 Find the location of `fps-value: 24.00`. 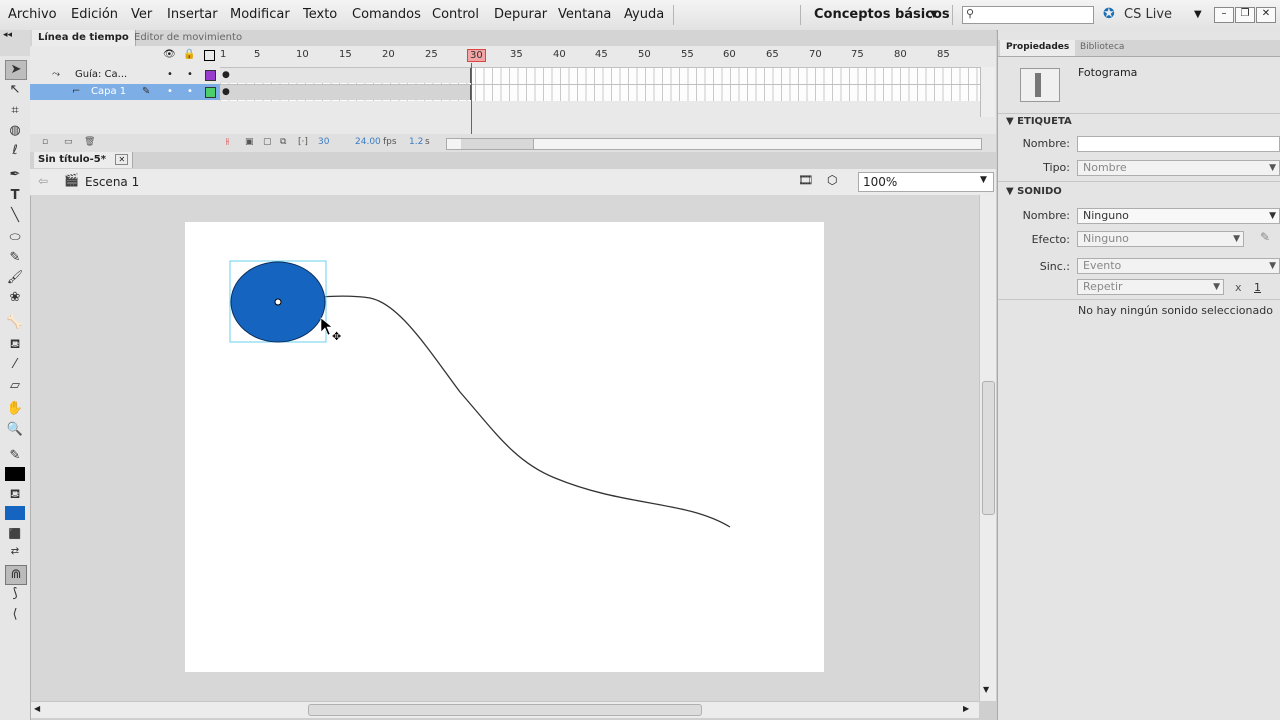

fps-value: 24.00 is located at coordinates (368, 142).